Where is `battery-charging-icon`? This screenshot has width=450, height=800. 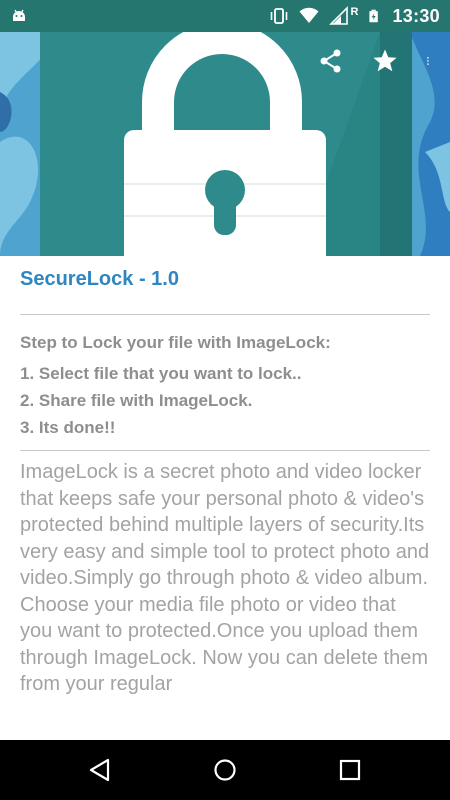
battery-charging-icon is located at coordinates (374, 16).